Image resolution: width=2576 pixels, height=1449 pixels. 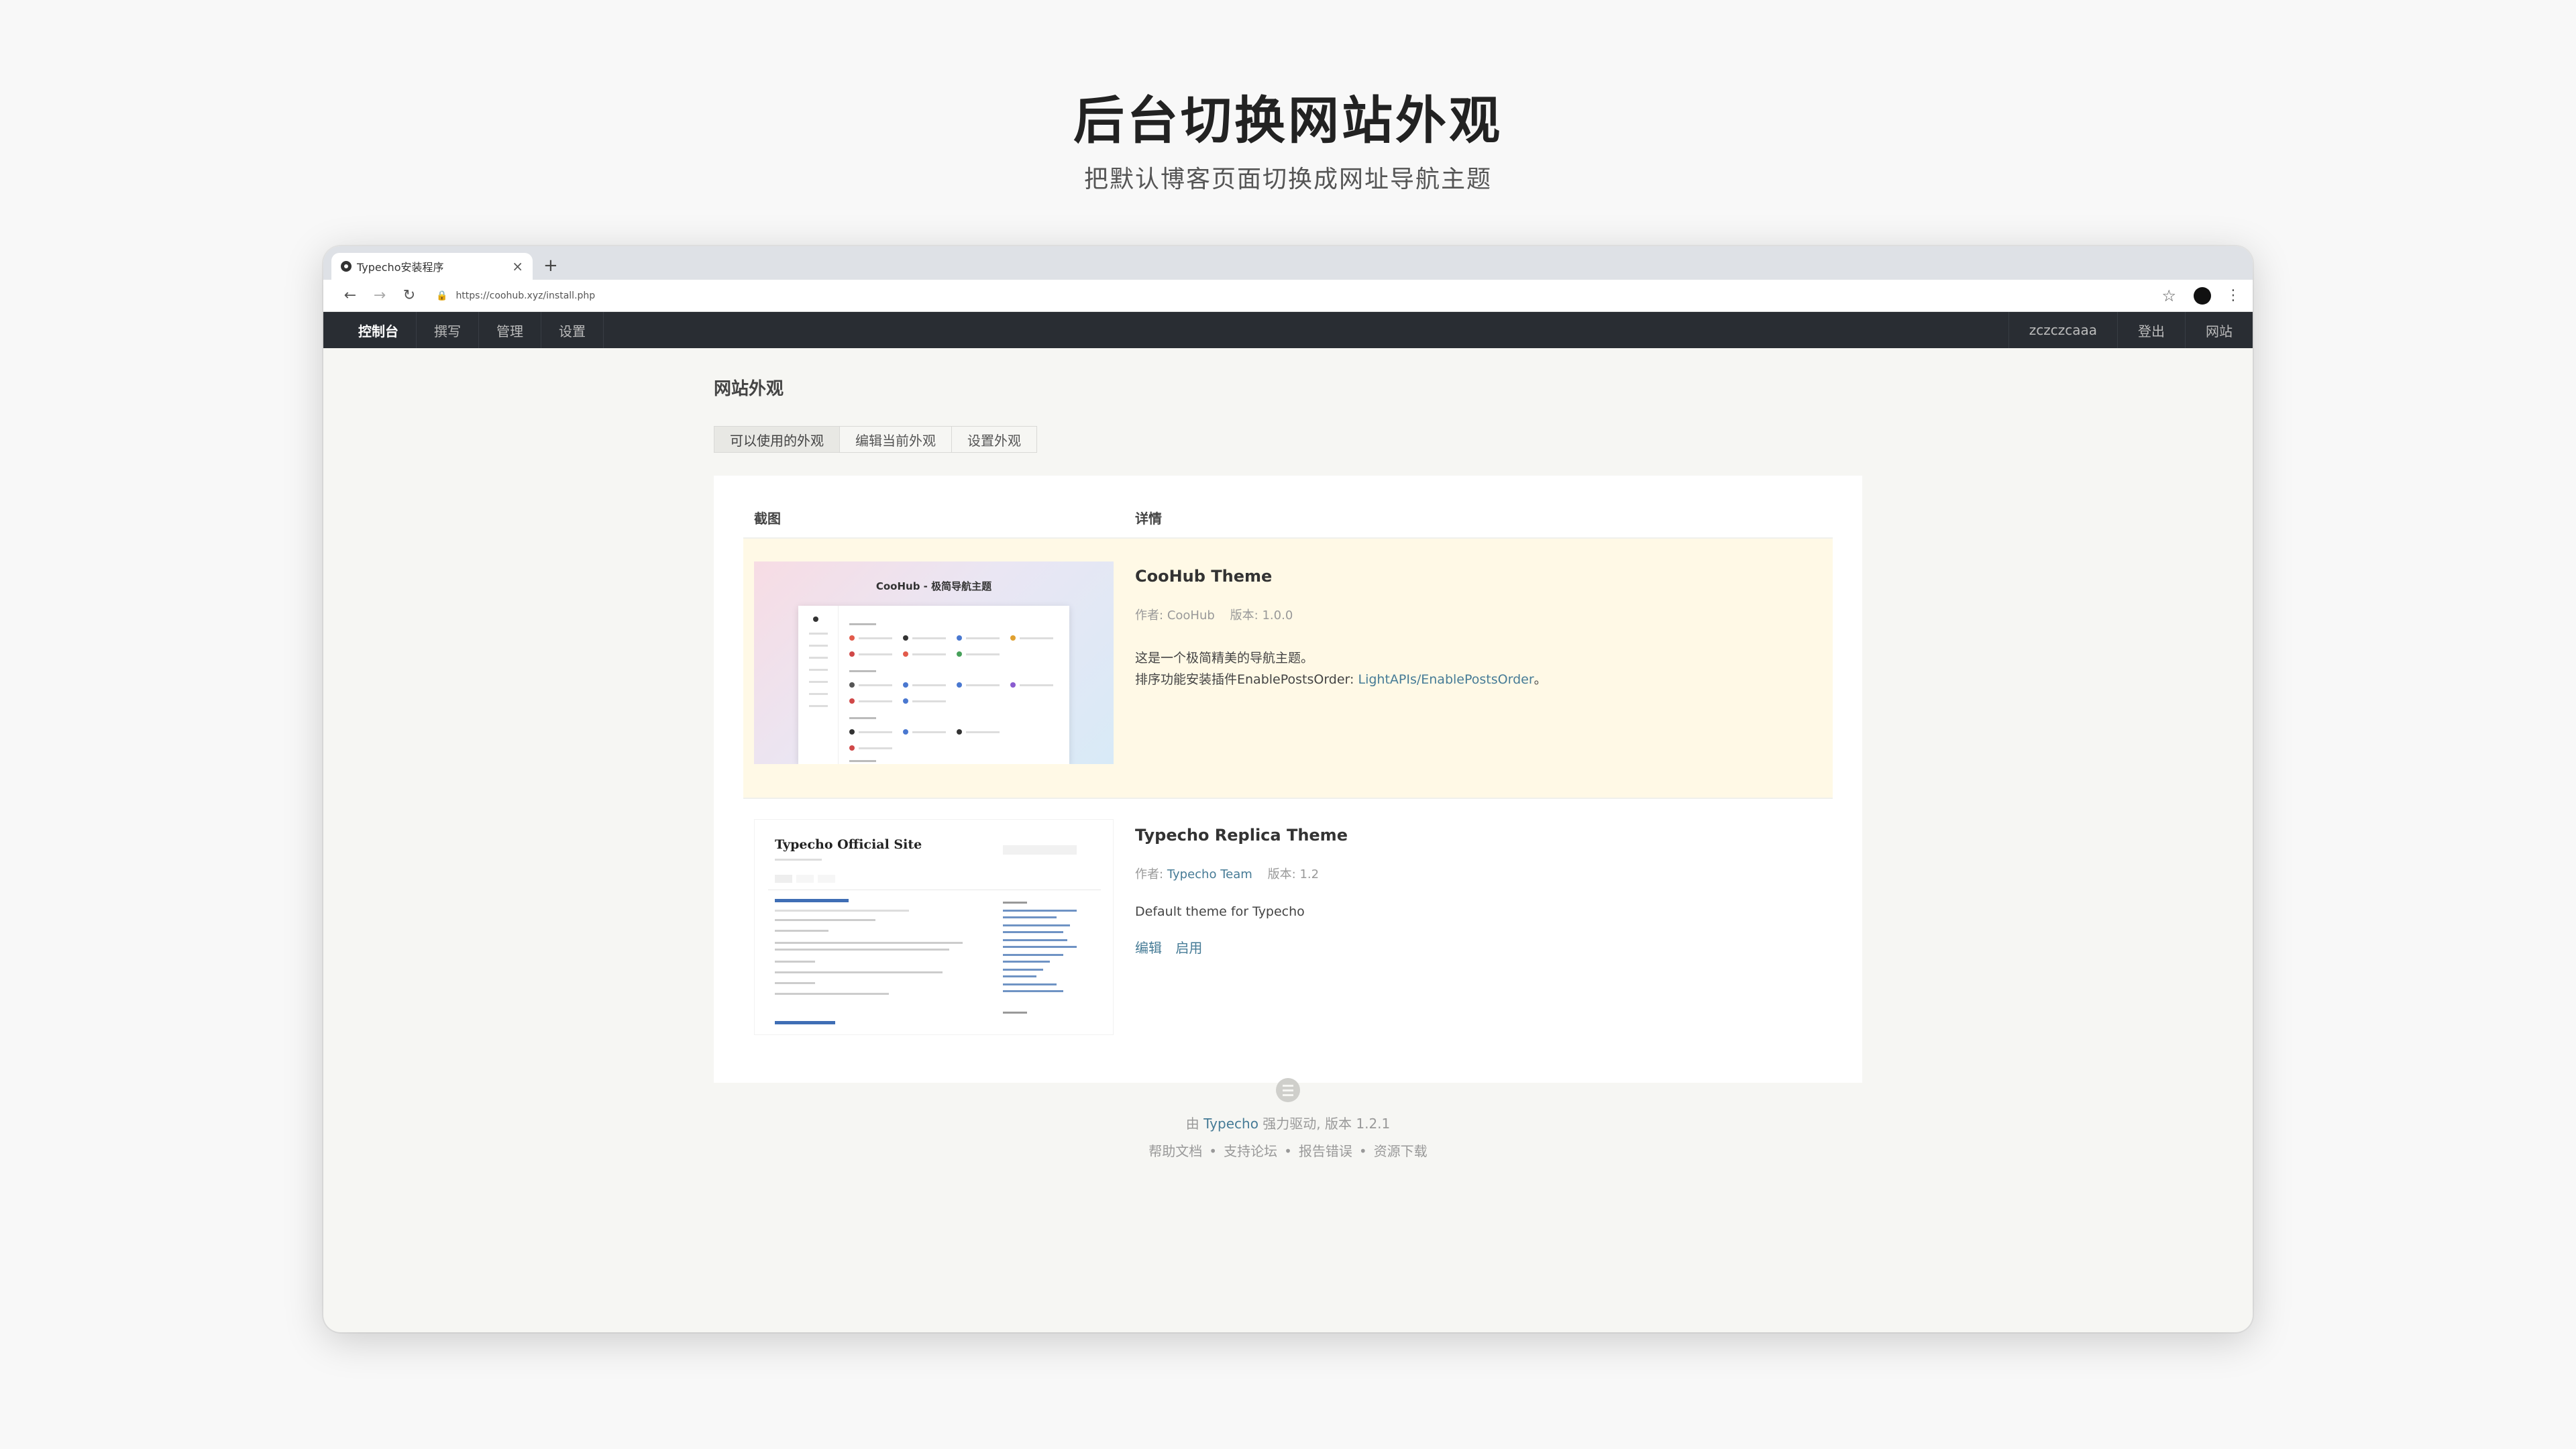 What do you see at coordinates (1148, 948) in the screenshot?
I see `edit-theme-link: 编辑` at bounding box center [1148, 948].